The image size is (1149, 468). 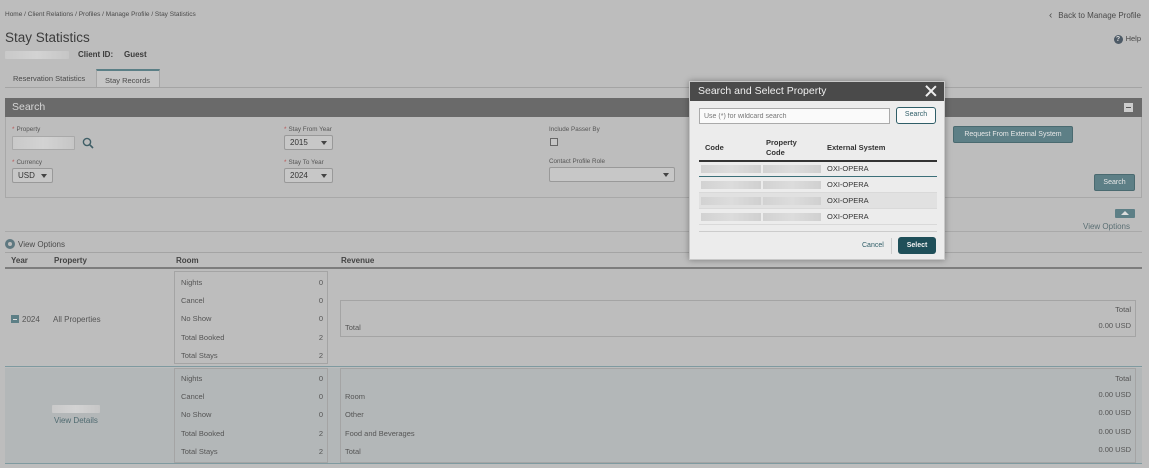 What do you see at coordinates (308, 129) in the screenshot?
I see `stay-from-label: * Stay From Year` at bounding box center [308, 129].